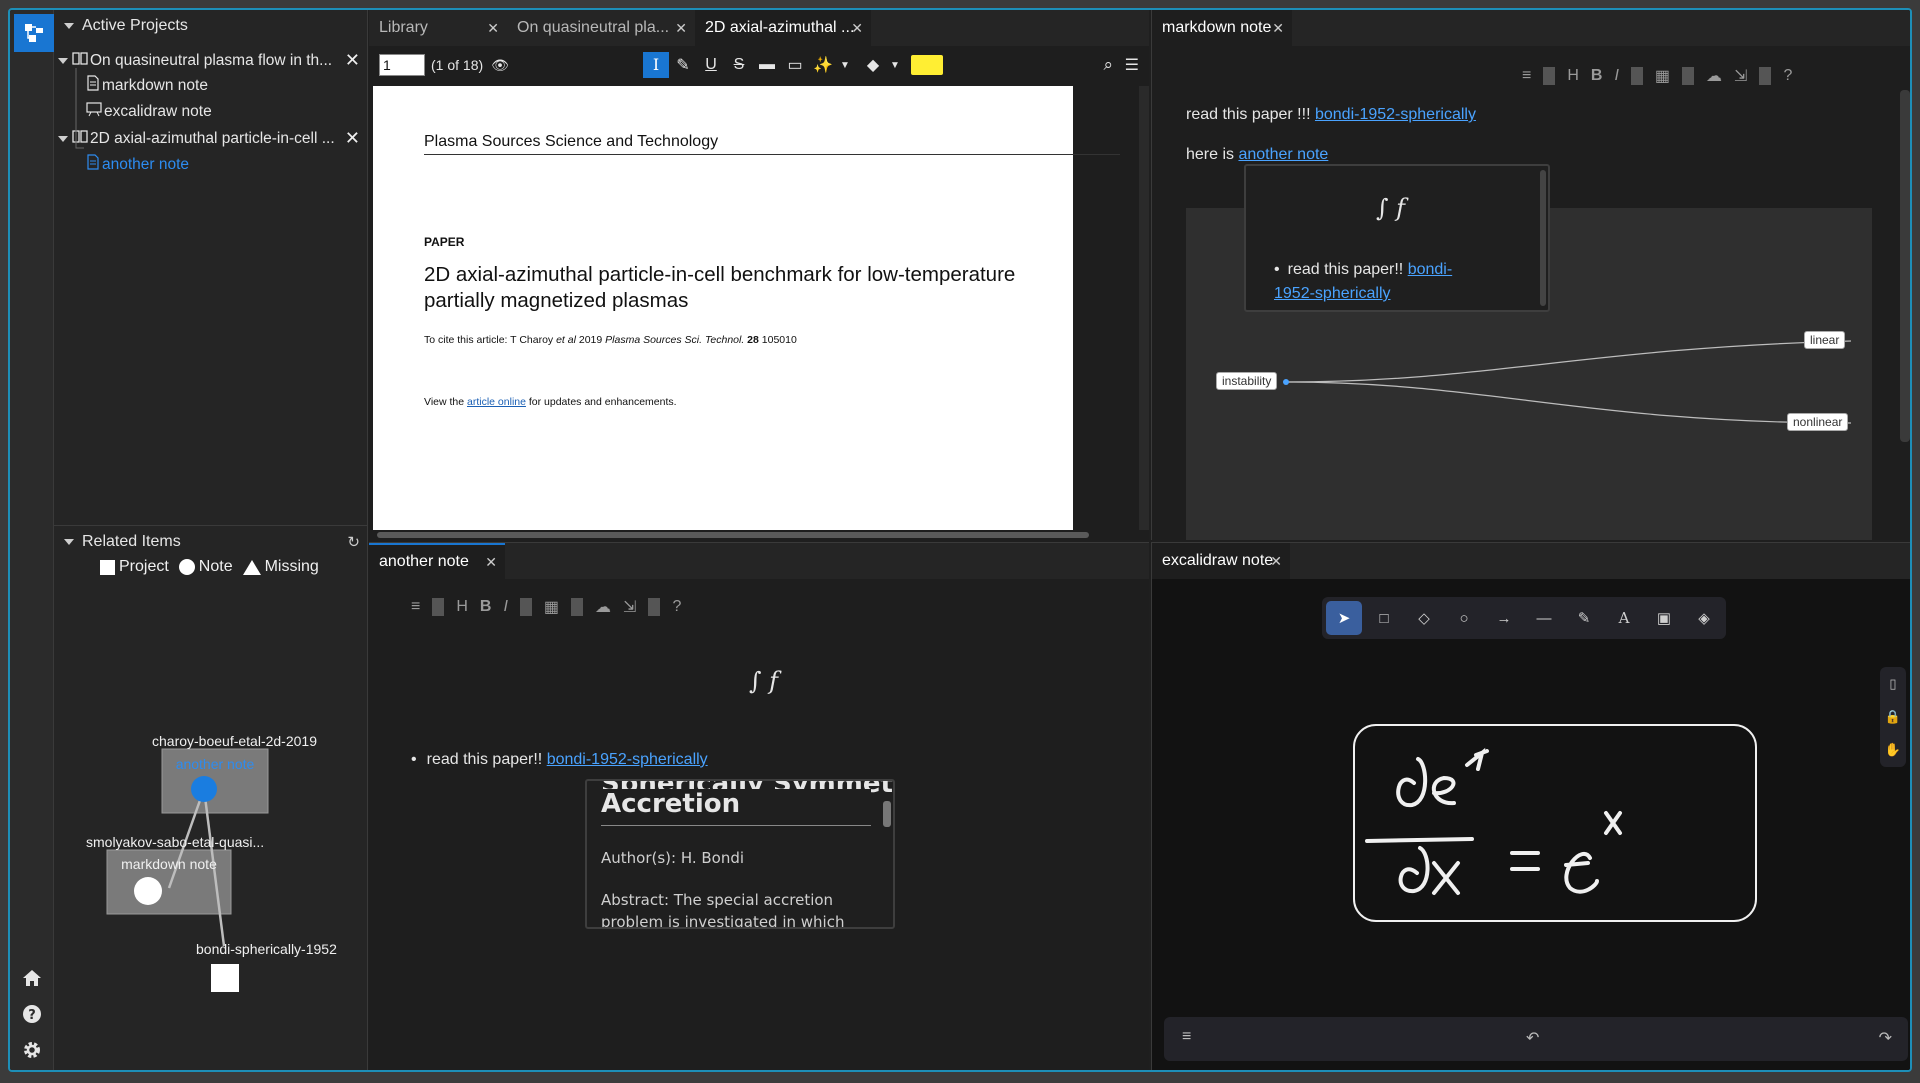 Image resolution: width=1920 pixels, height=1083 pixels. What do you see at coordinates (1664, 618) in the screenshot?
I see `image-tool-icon: ▣` at bounding box center [1664, 618].